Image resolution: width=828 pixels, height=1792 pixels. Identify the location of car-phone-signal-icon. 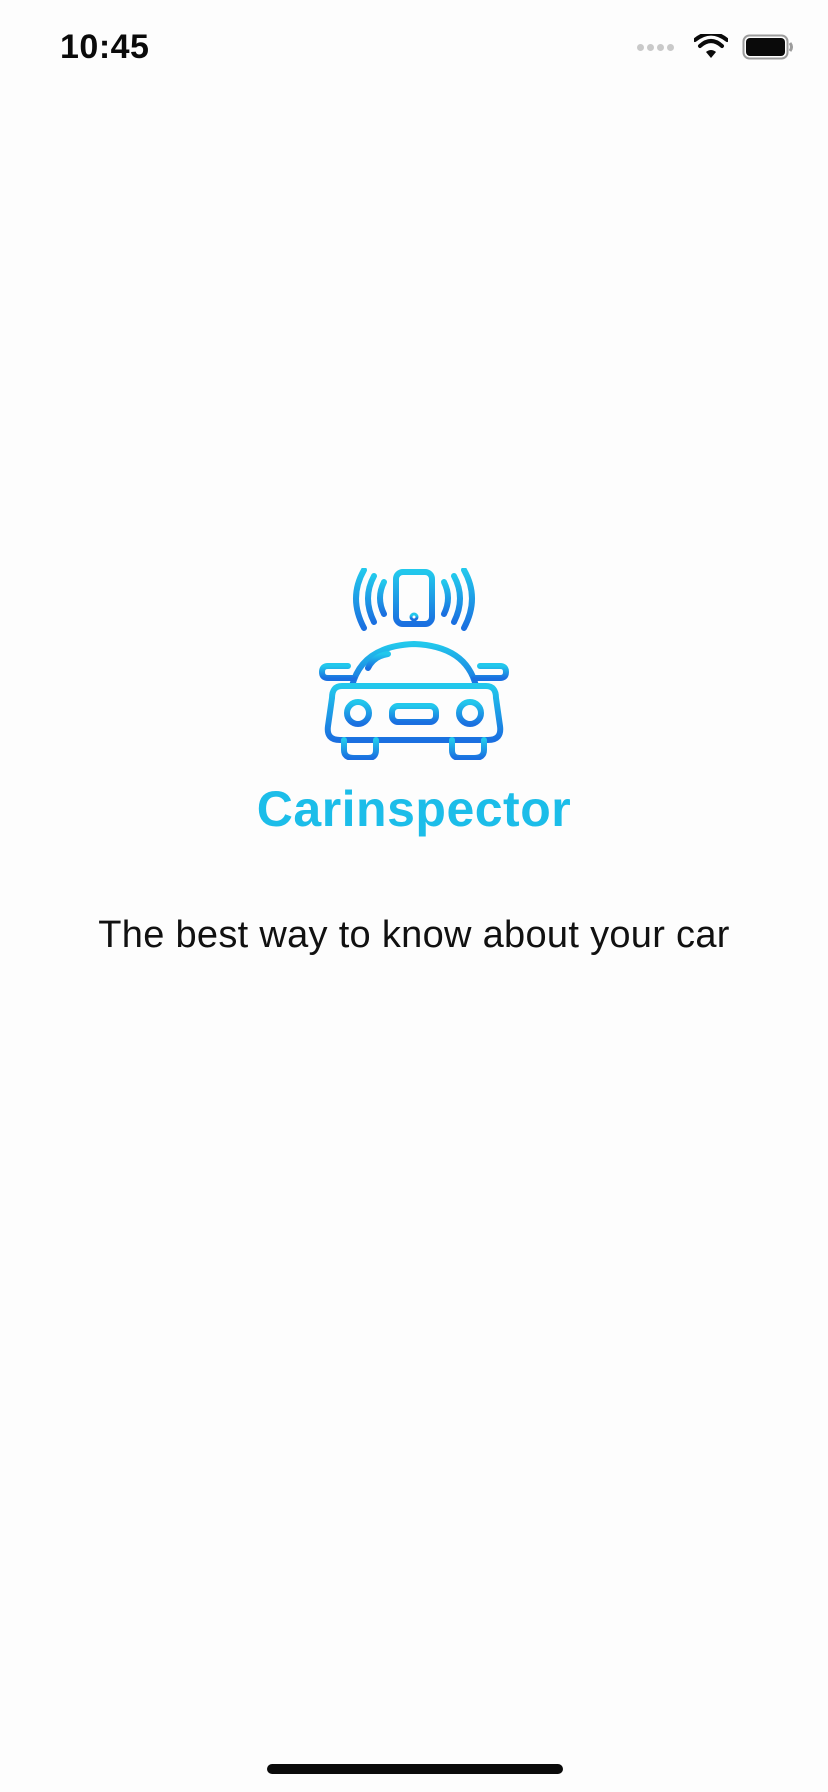
(414, 664).